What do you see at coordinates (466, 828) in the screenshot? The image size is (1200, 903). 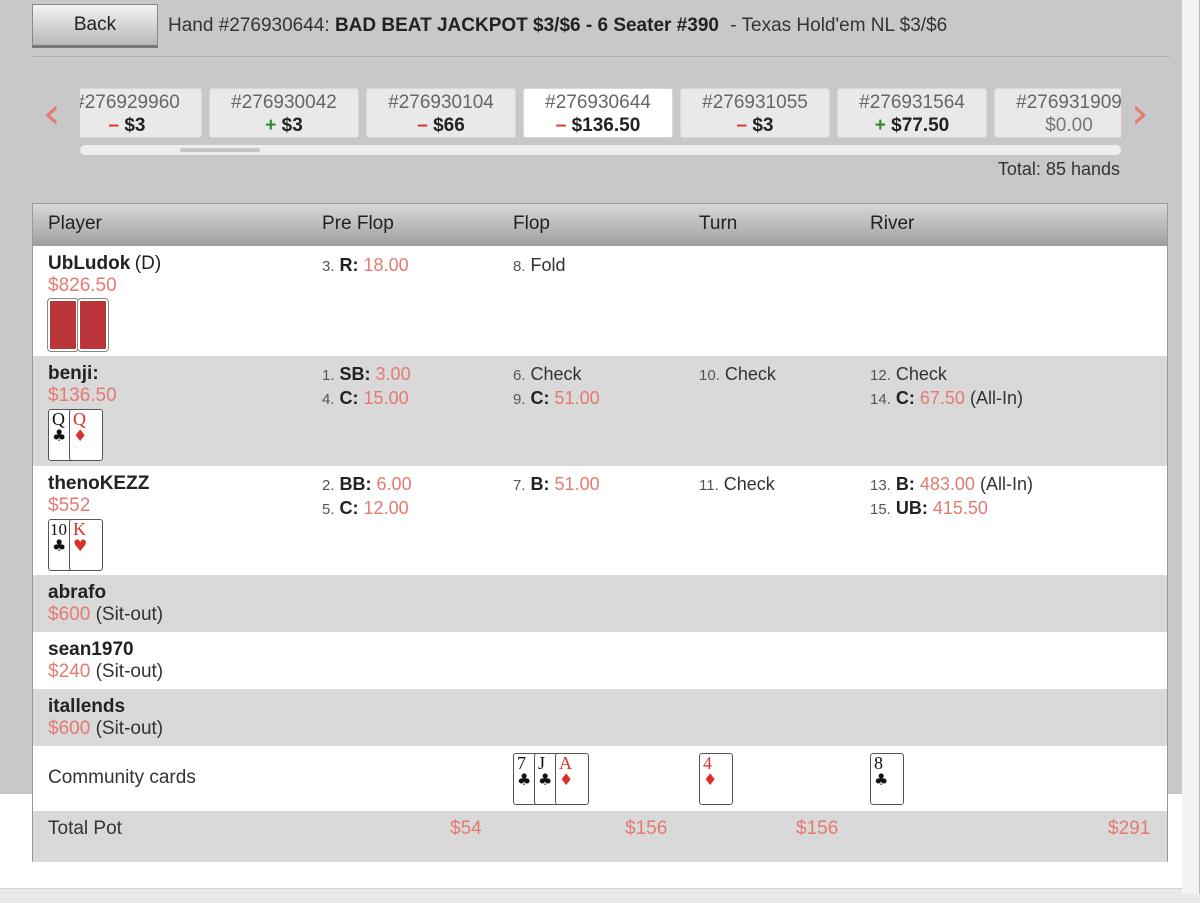 I see `pot-preflop: $54` at bounding box center [466, 828].